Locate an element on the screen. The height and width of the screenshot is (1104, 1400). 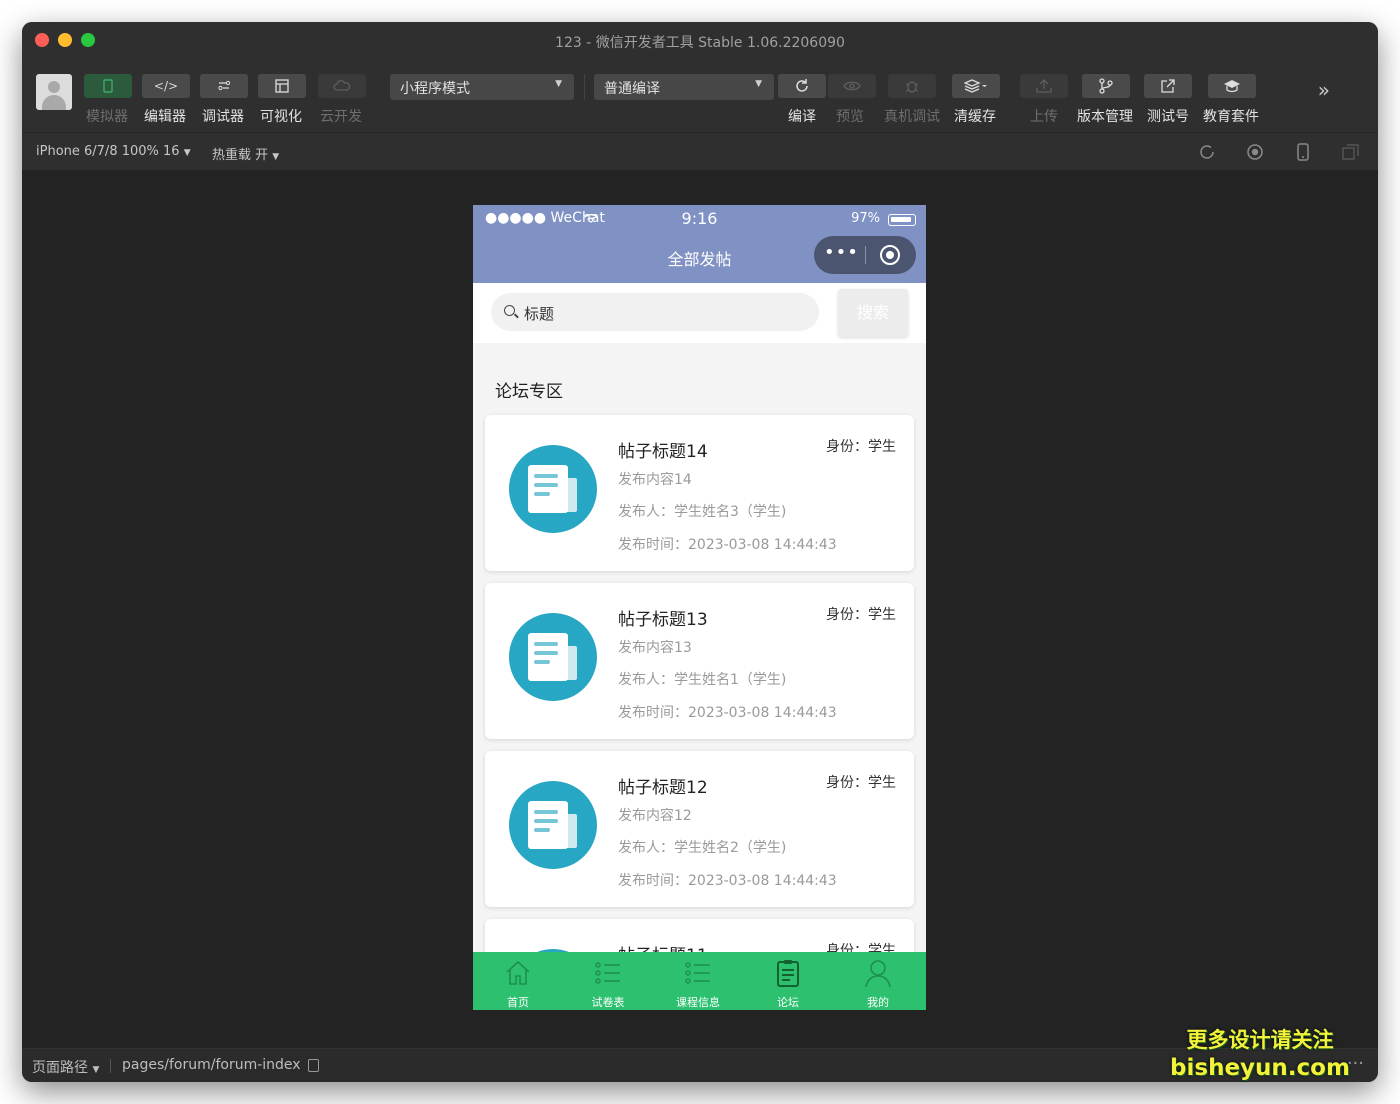
clipboard-icon is located at coordinates (788, 973).